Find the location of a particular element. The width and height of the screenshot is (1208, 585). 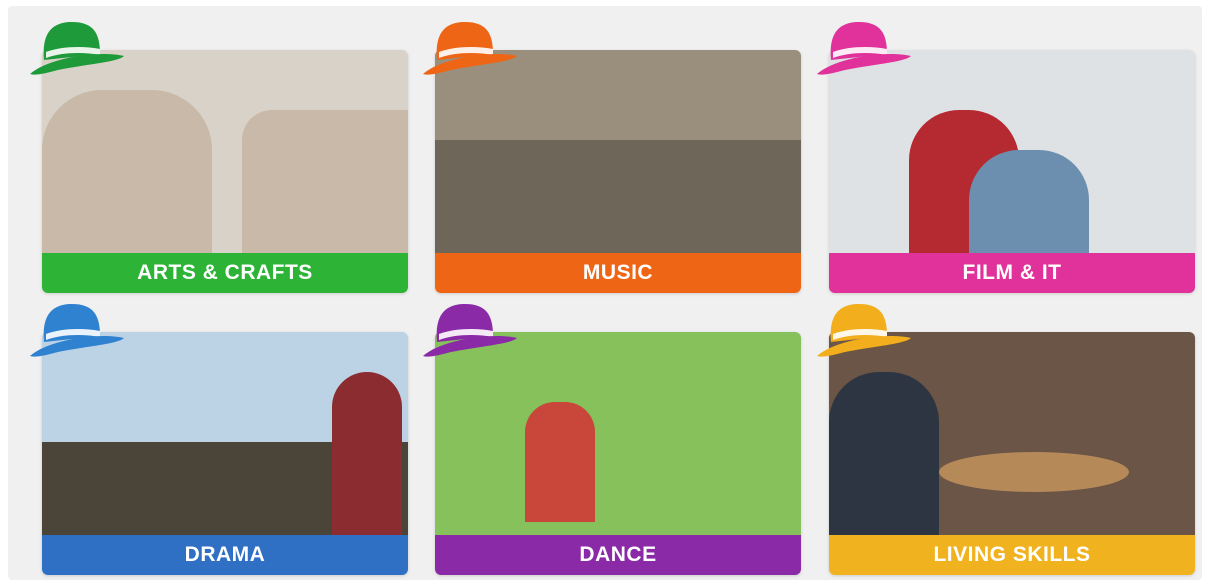

card-arts-crafts: ARTS & CRAFTS is located at coordinates (225, 171).